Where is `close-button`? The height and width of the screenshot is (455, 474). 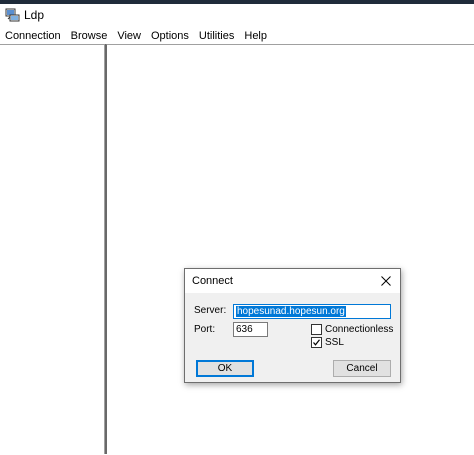 close-button is located at coordinates (386, 281).